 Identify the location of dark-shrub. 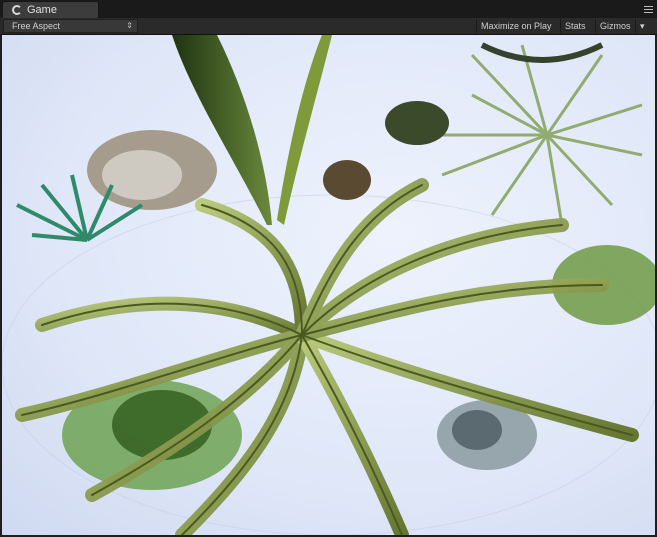
(386, 150).